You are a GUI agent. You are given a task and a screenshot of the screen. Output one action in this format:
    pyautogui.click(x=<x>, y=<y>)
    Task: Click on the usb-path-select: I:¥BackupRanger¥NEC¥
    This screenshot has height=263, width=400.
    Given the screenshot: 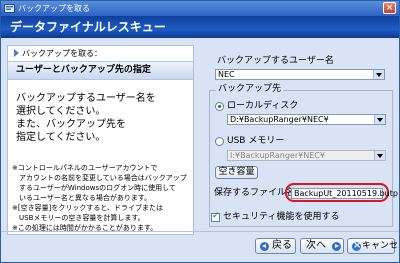 What is the action you would take?
    pyautogui.click(x=306, y=155)
    